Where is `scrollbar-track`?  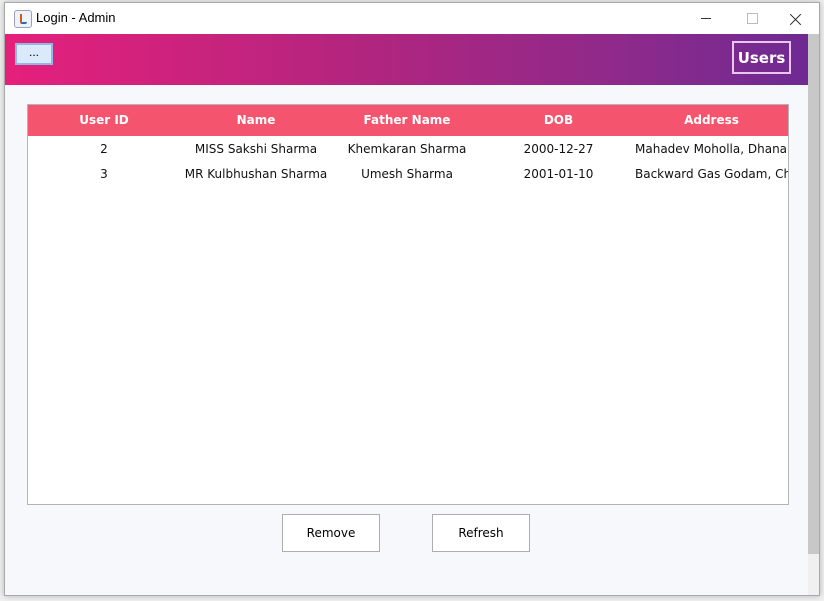
scrollbar-track is located at coordinates (813, 574).